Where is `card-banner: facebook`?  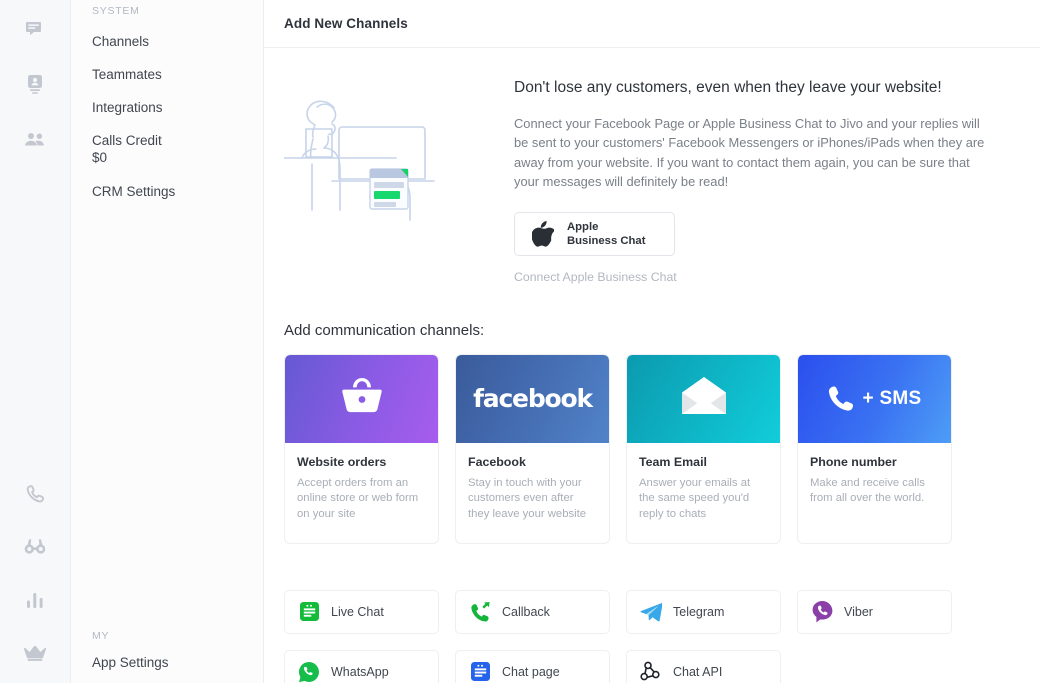 card-banner: facebook is located at coordinates (532, 398).